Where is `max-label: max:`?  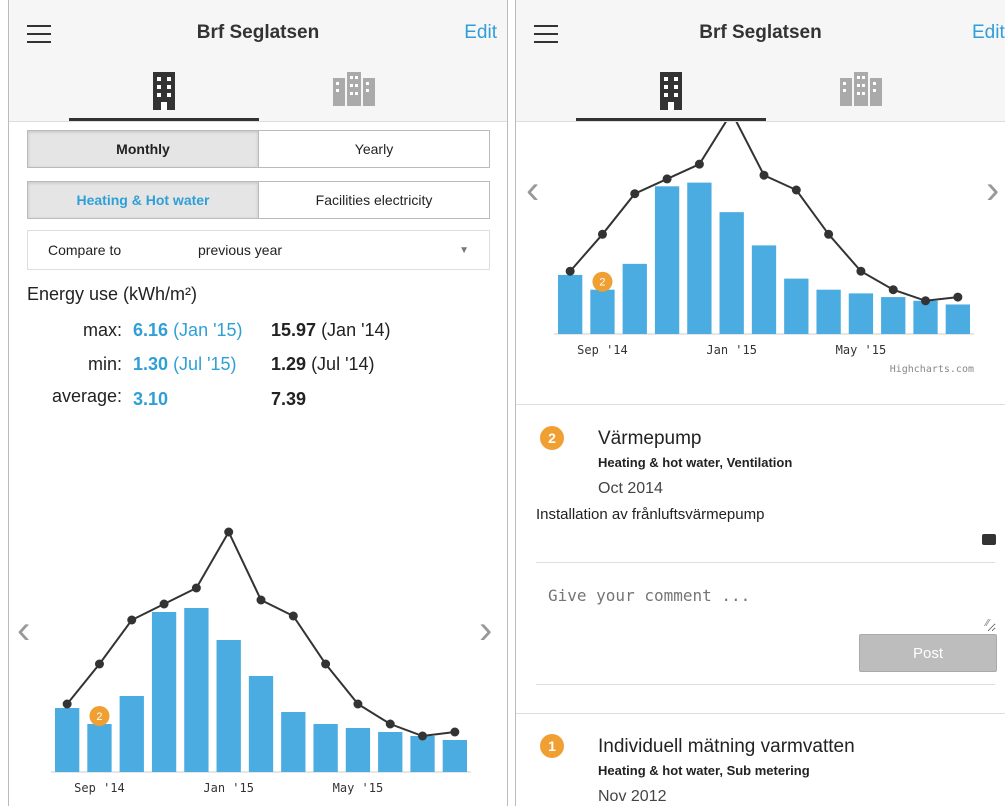 max-label: max: is located at coordinates (102, 330).